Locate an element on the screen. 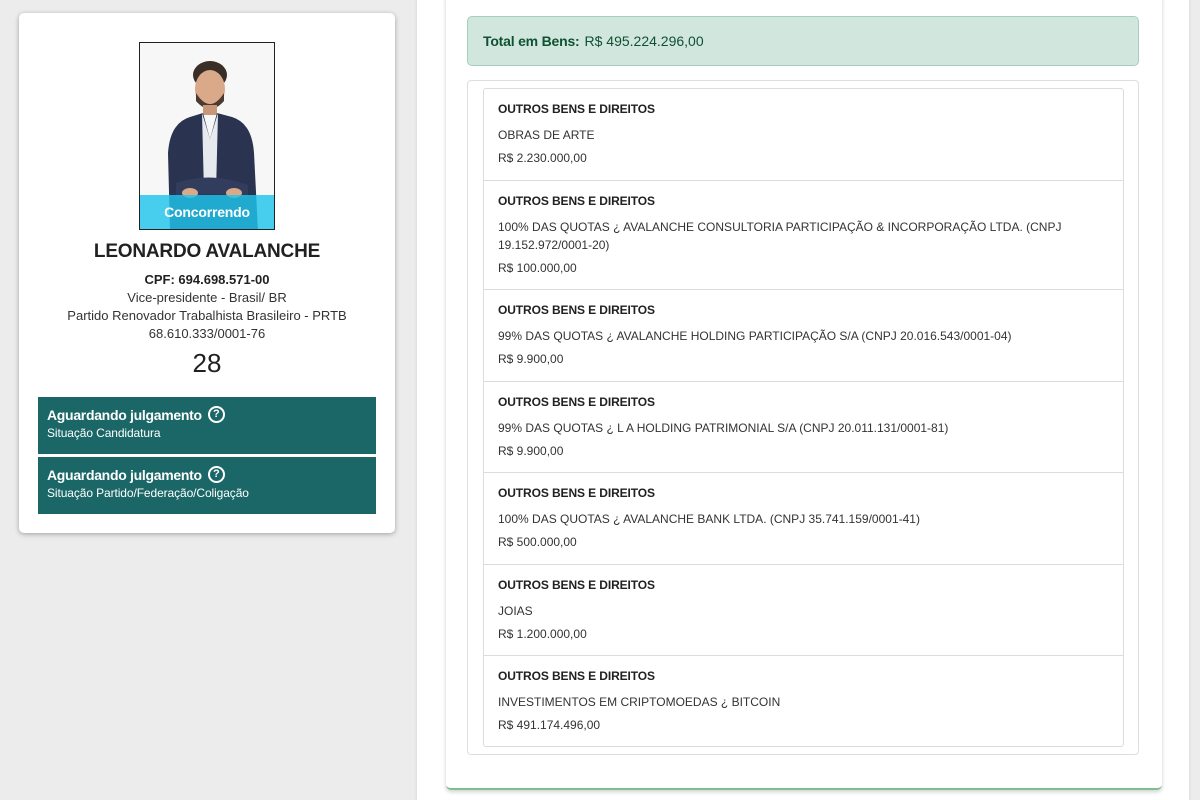 The image size is (1200, 800). asset-description: INVESTIMENTOS EM CRIPTOMOEDAS ¿ BITCOIN is located at coordinates (639, 702).